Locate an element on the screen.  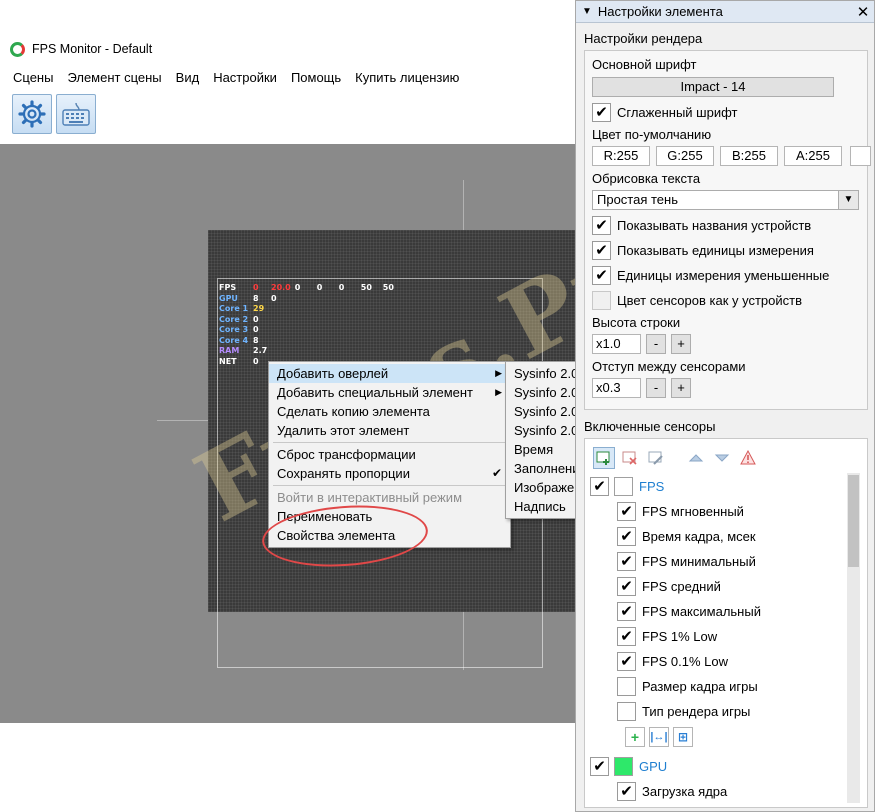
sensor-item: ✔ Загрузка ядра is located at coordinates (672, 791).